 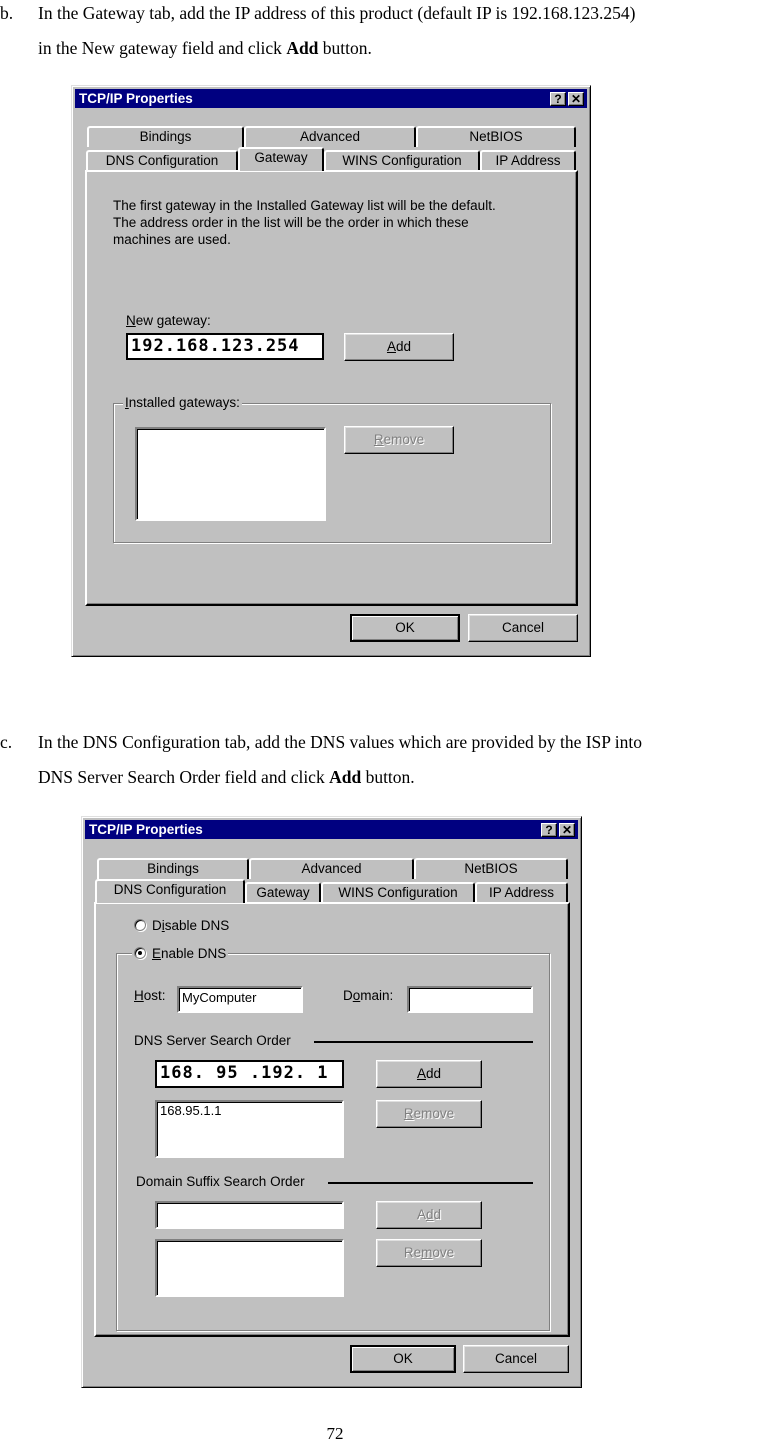 What do you see at coordinates (345, 777) in the screenshot?
I see `step-c-add-emphasis: Add` at bounding box center [345, 777].